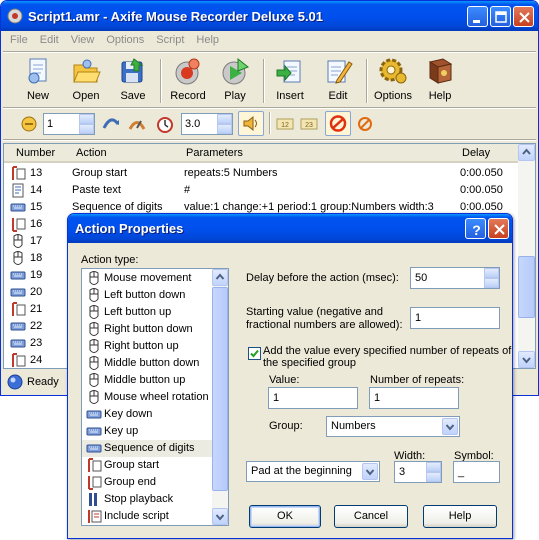 The width and height of the screenshot is (539, 540). I want to click on table-row: 13 Group start repeats:5 Numbers 0:00.050, so click(261, 173).